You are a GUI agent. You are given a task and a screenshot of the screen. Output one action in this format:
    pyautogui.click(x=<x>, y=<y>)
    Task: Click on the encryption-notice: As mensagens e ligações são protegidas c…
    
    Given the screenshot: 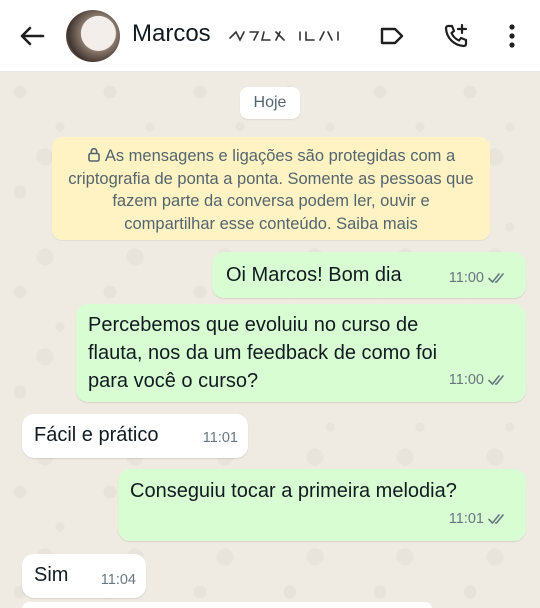 What is the action you would take?
    pyautogui.click(x=271, y=188)
    